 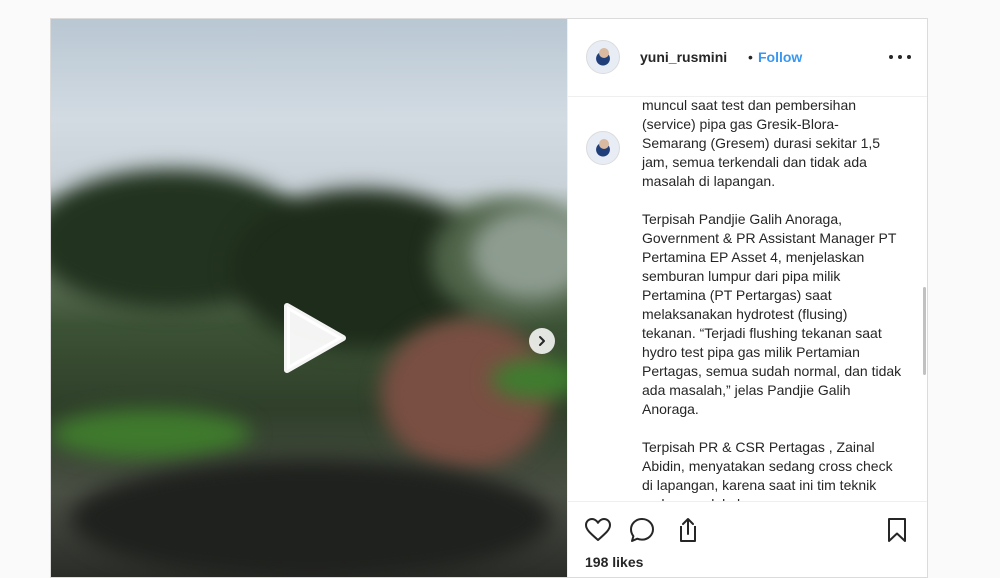 I want to click on like-button, so click(x=598, y=530).